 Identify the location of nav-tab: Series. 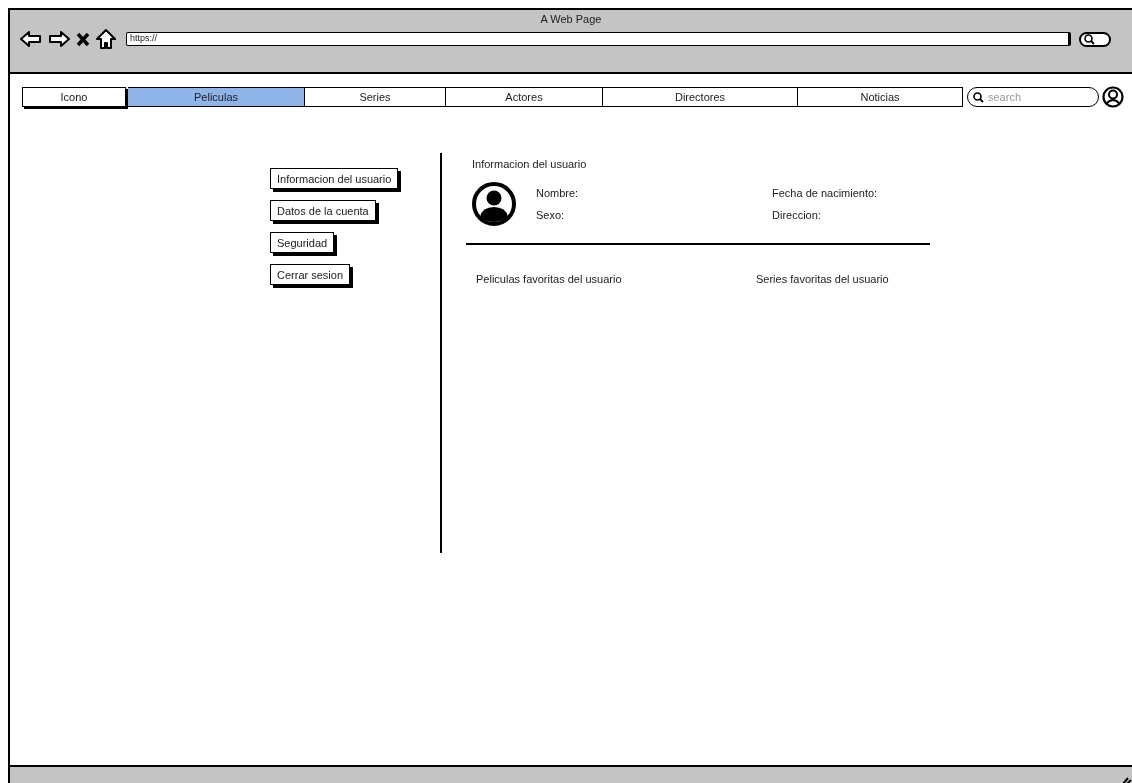
(375, 97).